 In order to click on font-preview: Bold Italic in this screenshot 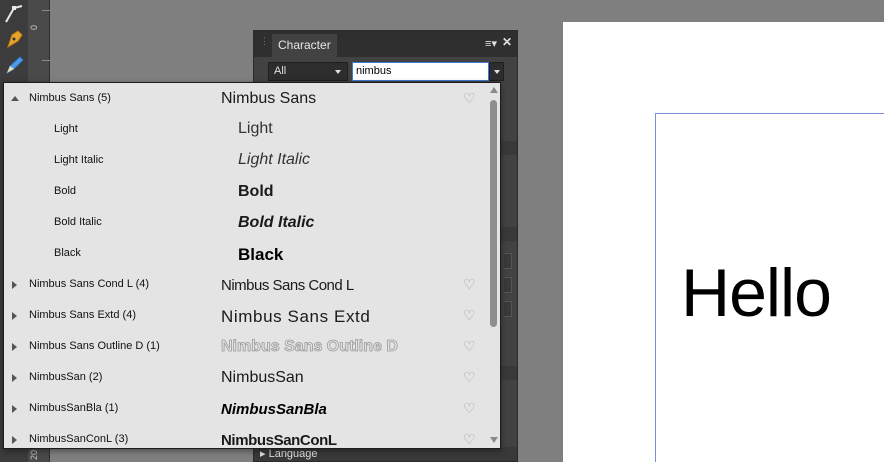, I will do `click(276, 222)`.